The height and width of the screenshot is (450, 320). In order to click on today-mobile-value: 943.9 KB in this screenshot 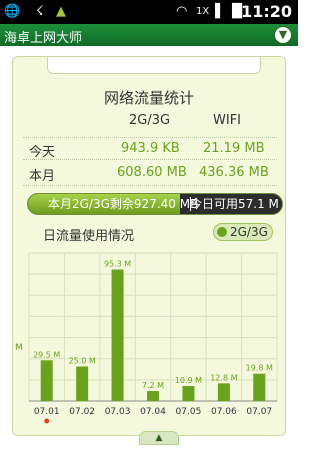, I will do `click(150, 148)`.